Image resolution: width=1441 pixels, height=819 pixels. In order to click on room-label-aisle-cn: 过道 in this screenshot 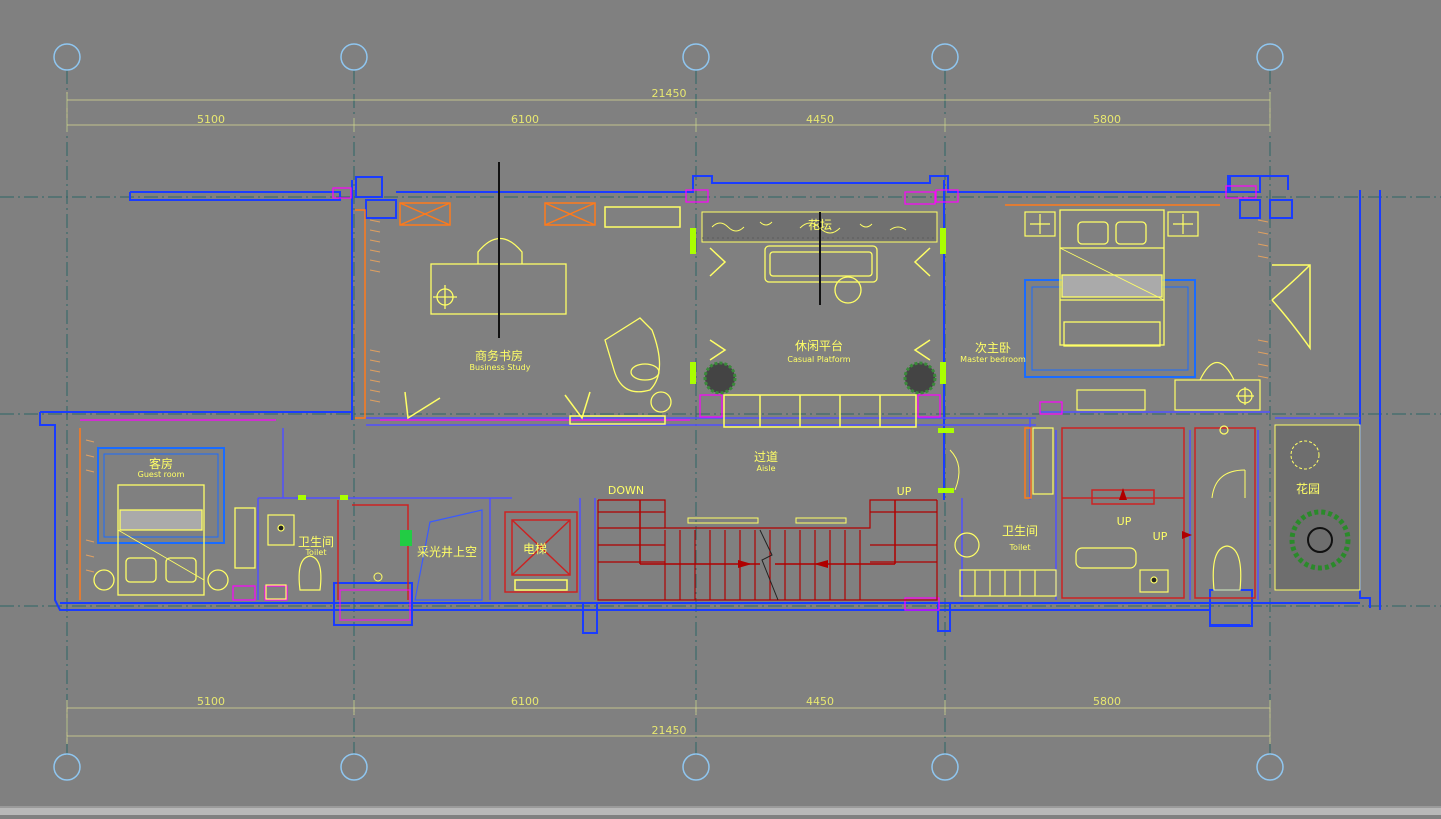, I will do `click(766, 457)`.